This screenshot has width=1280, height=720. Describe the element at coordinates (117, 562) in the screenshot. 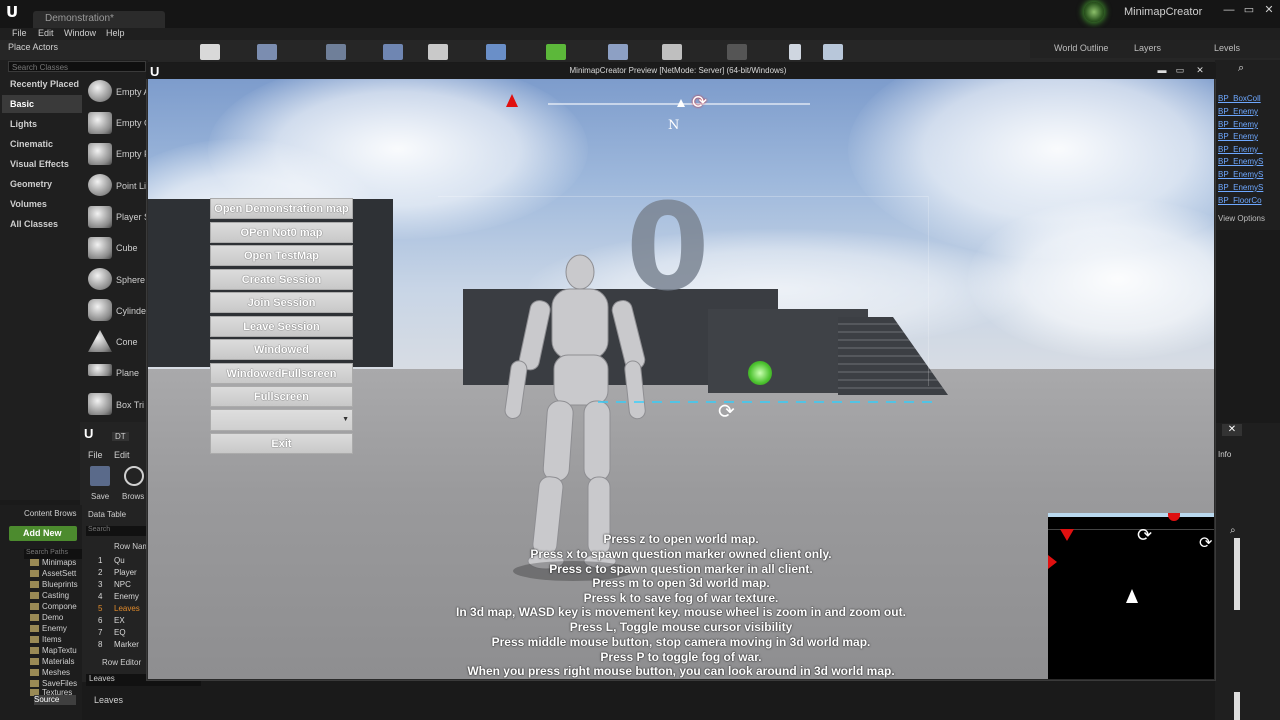

I see `table-row: 1 Qu` at that location.